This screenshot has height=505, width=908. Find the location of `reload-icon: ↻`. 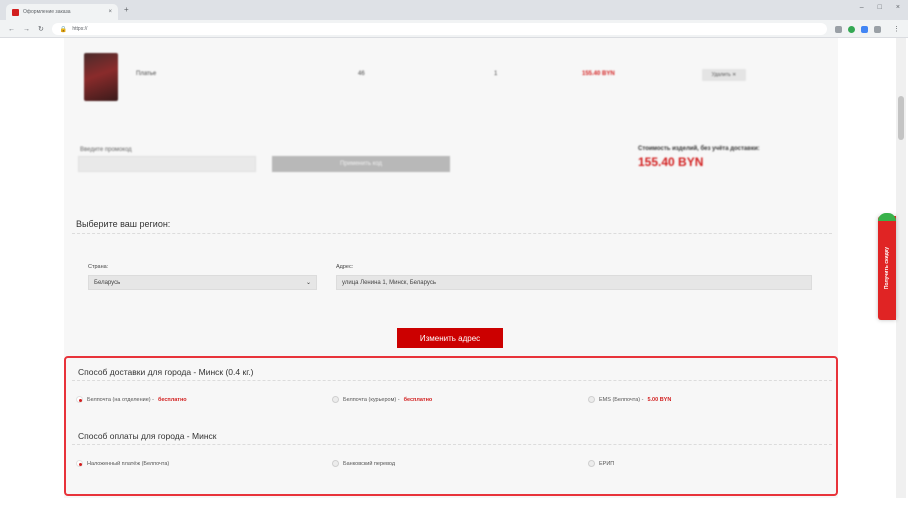

reload-icon: ↻ is located at coordinates (41, 29).